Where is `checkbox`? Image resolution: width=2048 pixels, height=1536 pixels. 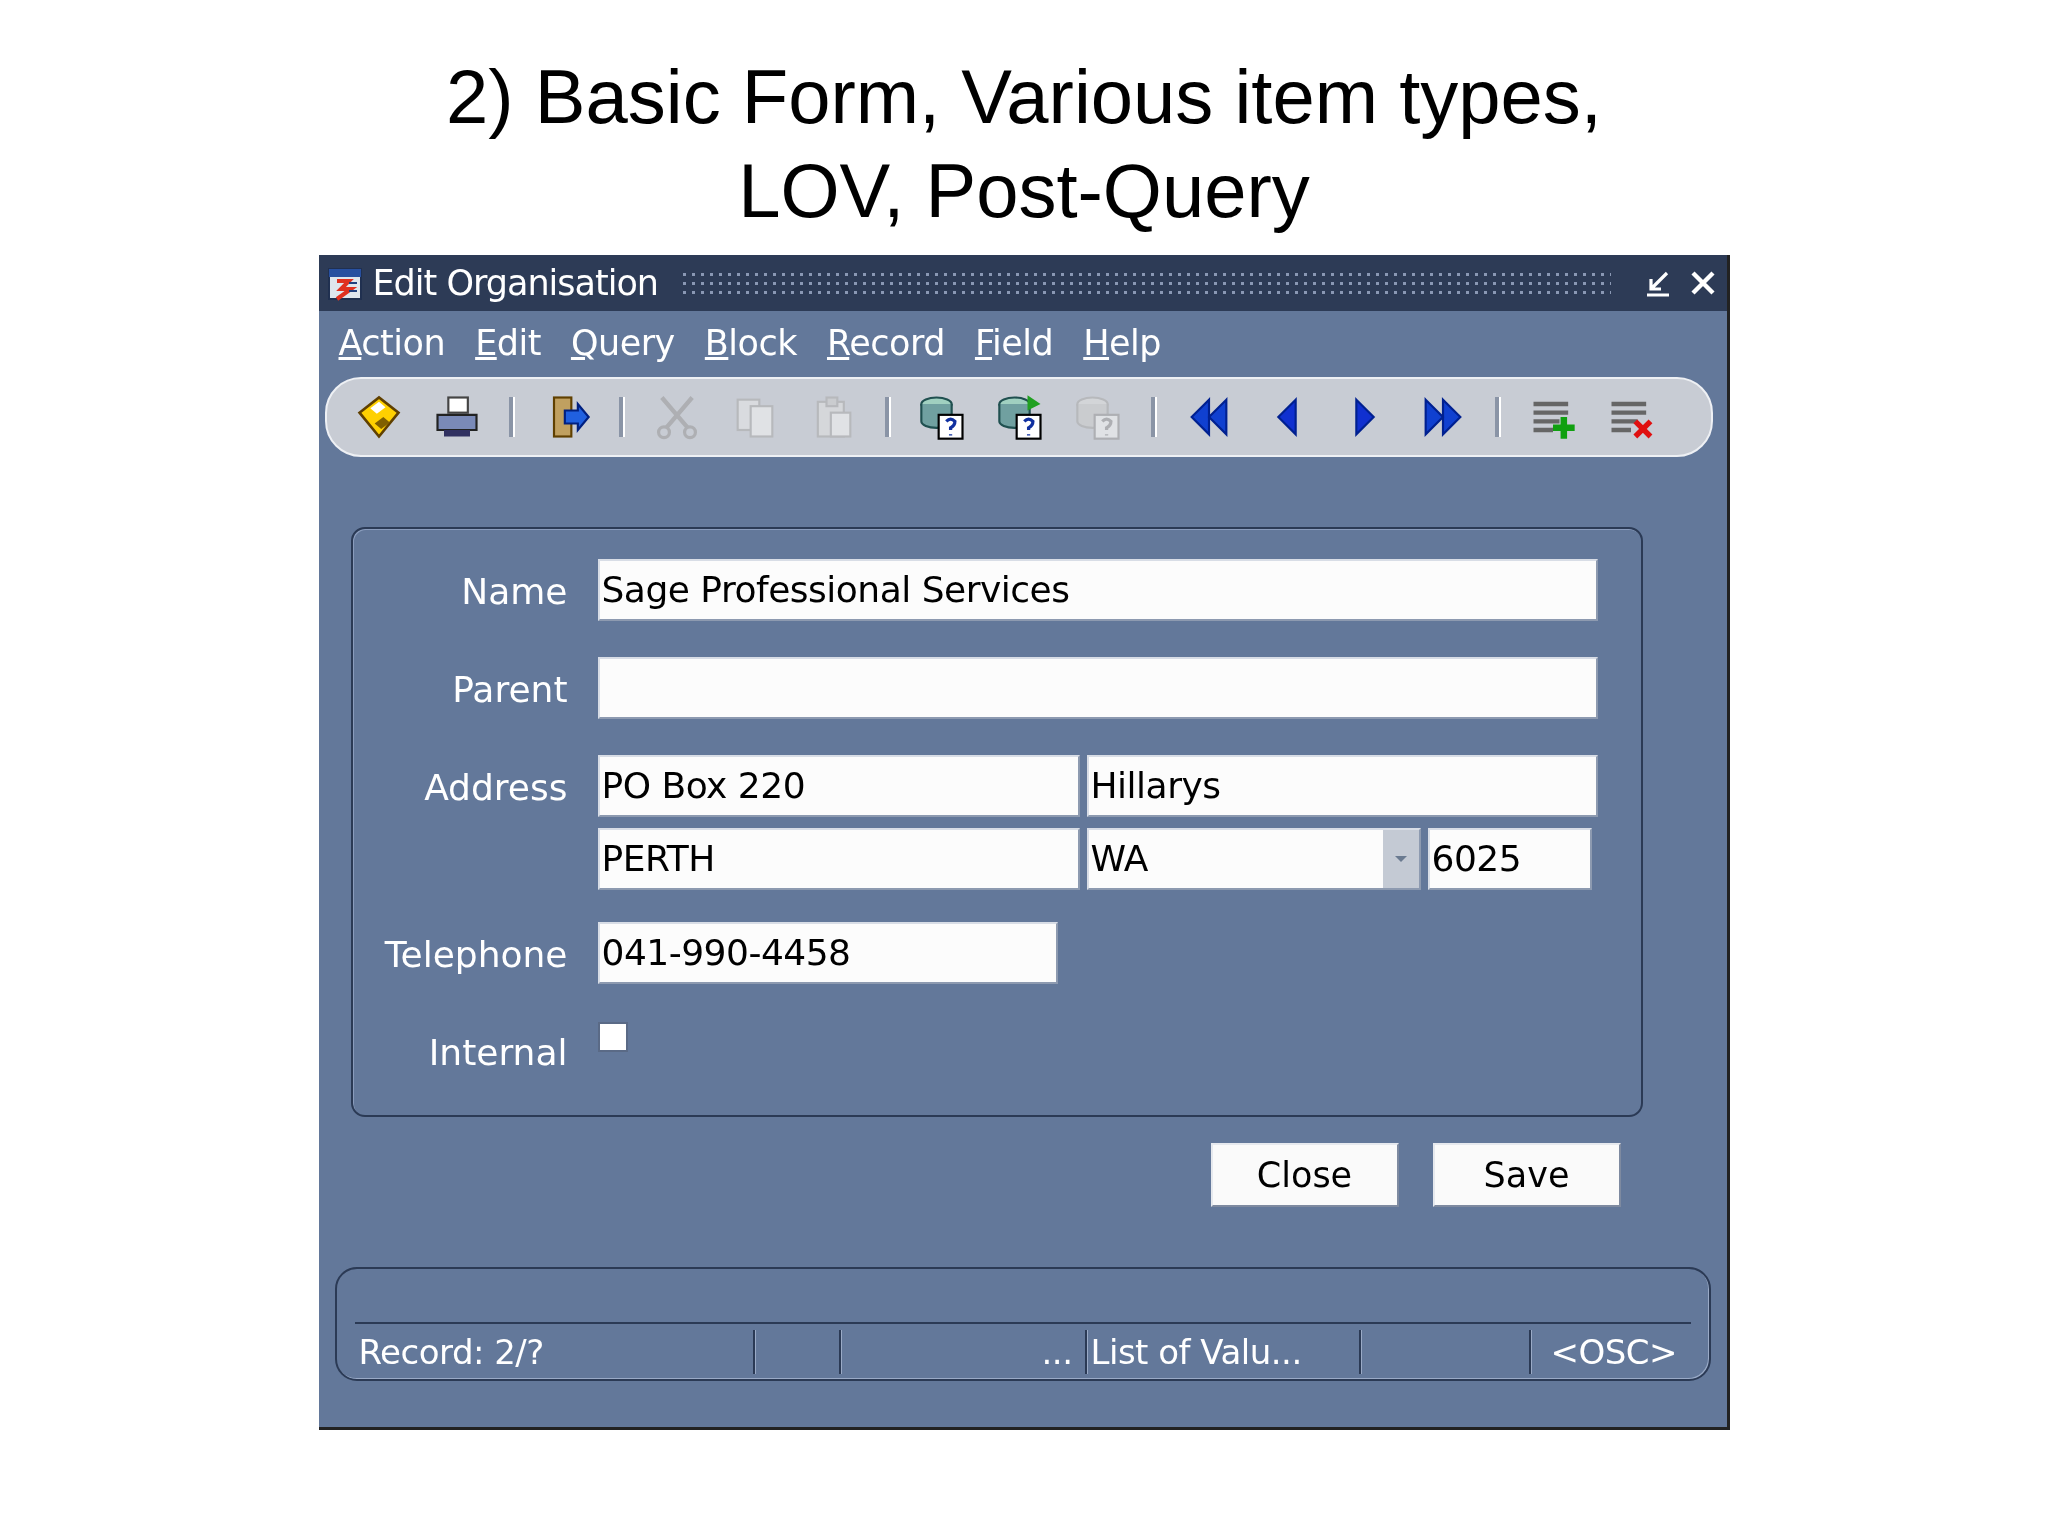
checkbox is located at coordinates (612, 1037).